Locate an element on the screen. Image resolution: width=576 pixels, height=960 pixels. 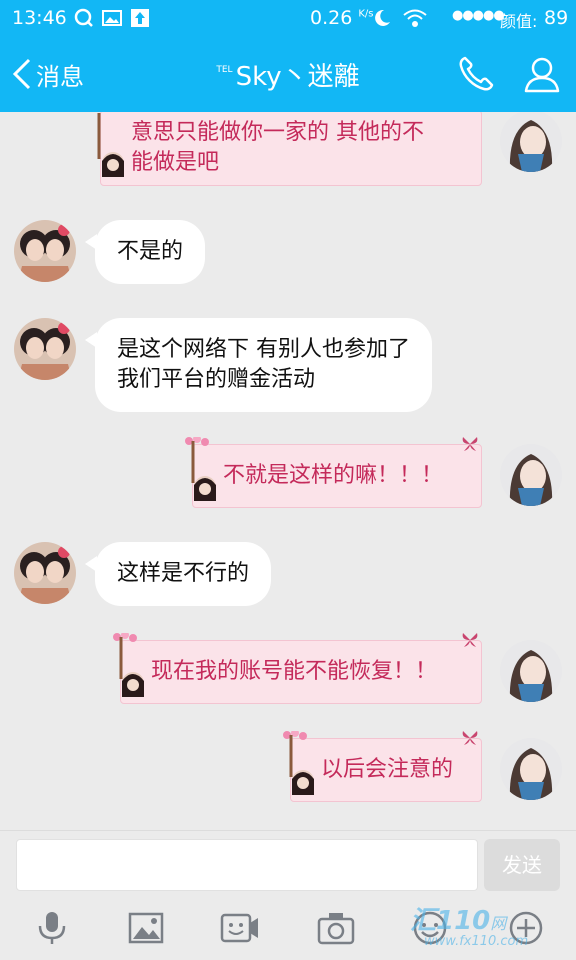
message-bubble: 以后会注意的 is located at coordinates (382, 766).